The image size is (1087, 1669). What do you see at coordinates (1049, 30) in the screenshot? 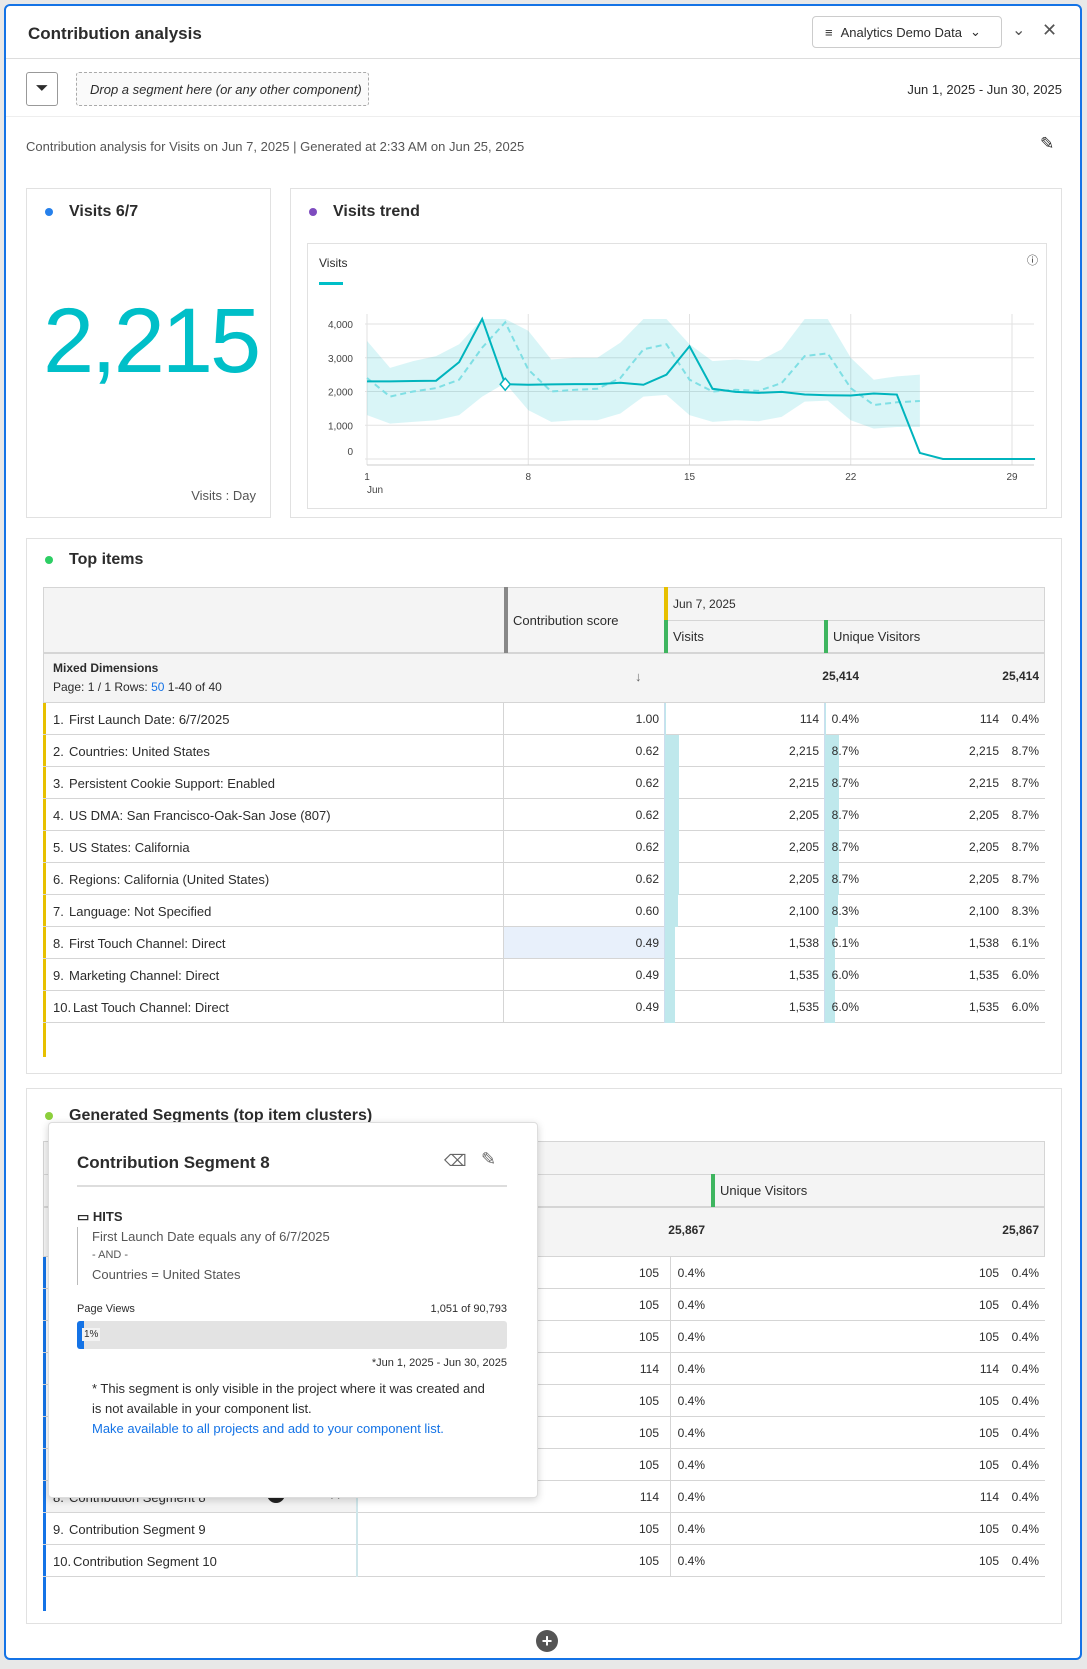
I see `close-icon: ✕` at bounding box center [1049, 30].